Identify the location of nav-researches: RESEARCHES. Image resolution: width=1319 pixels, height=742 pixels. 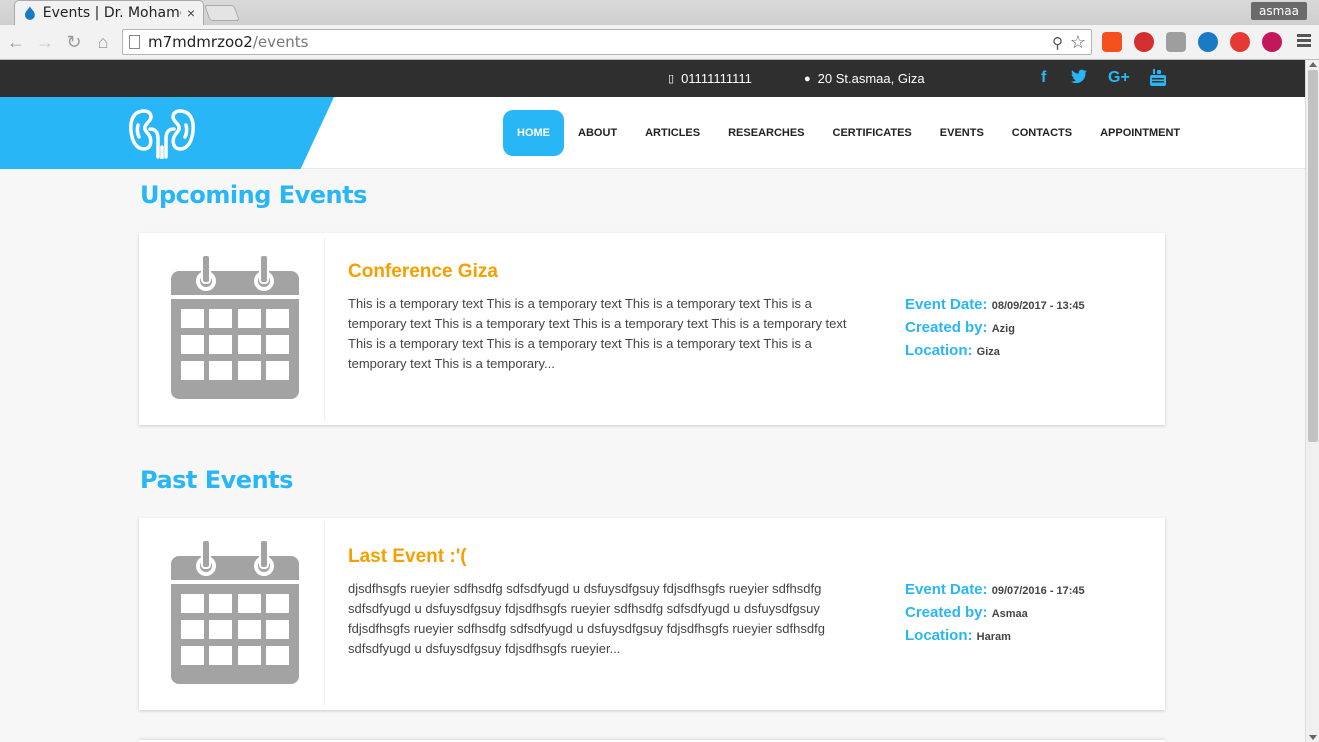
(766, 133).